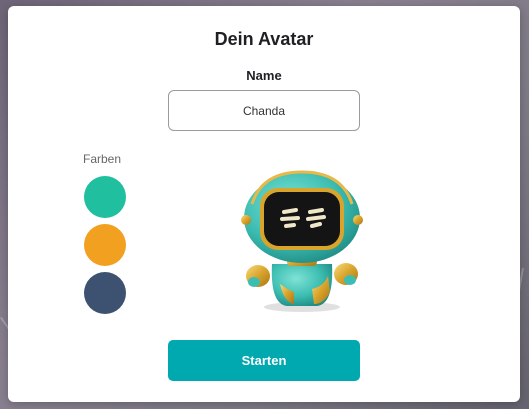 The height and width of the screenshot is (409, 529). I want to click on colors-label: Farben, so click(102, 159).